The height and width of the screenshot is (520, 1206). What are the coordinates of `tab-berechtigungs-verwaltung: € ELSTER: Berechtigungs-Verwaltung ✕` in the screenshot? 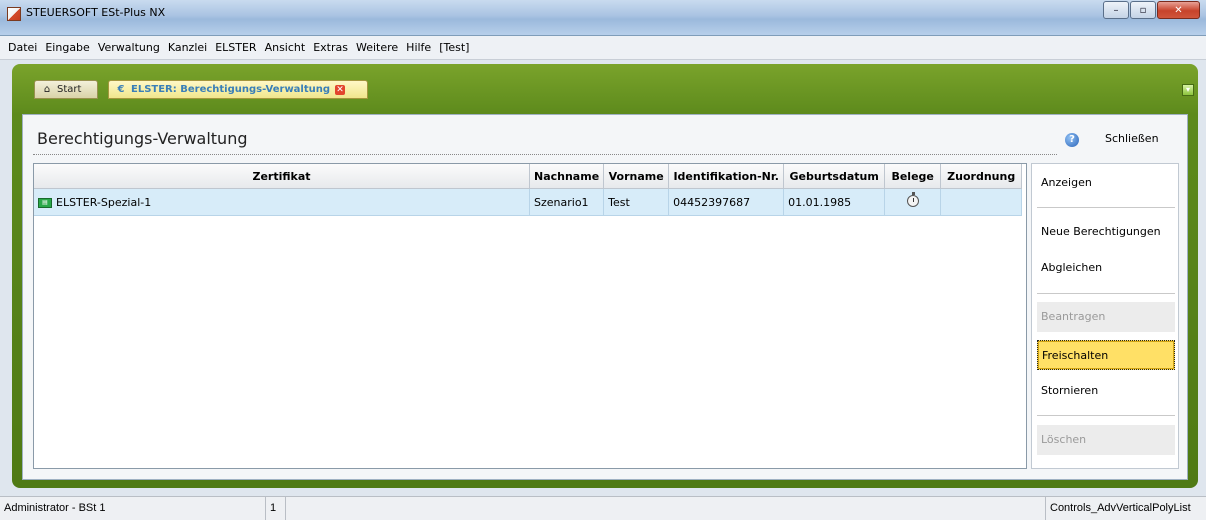 It's located at (238, 89).